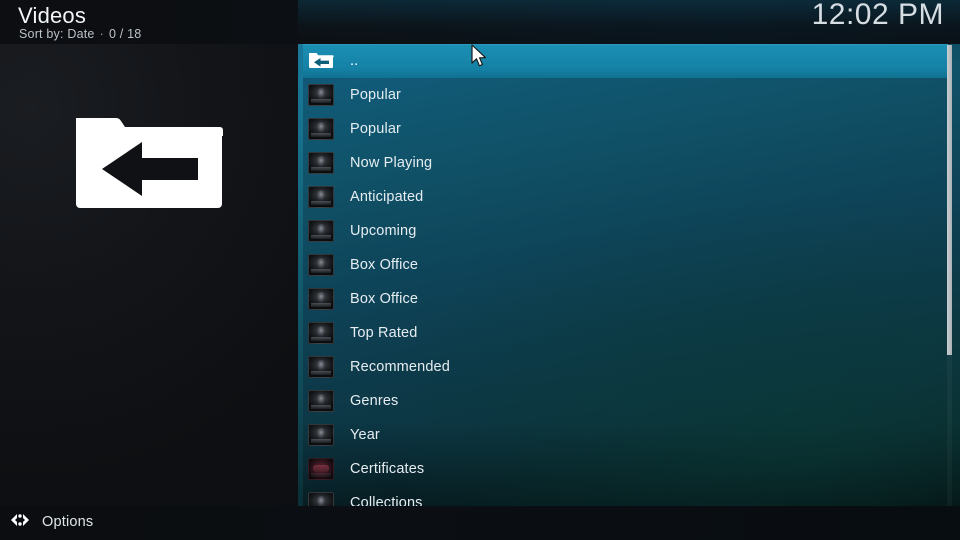 This screenshot has height=540, width=960. I want to click on list-item: Upcoming, so click(625, 231).